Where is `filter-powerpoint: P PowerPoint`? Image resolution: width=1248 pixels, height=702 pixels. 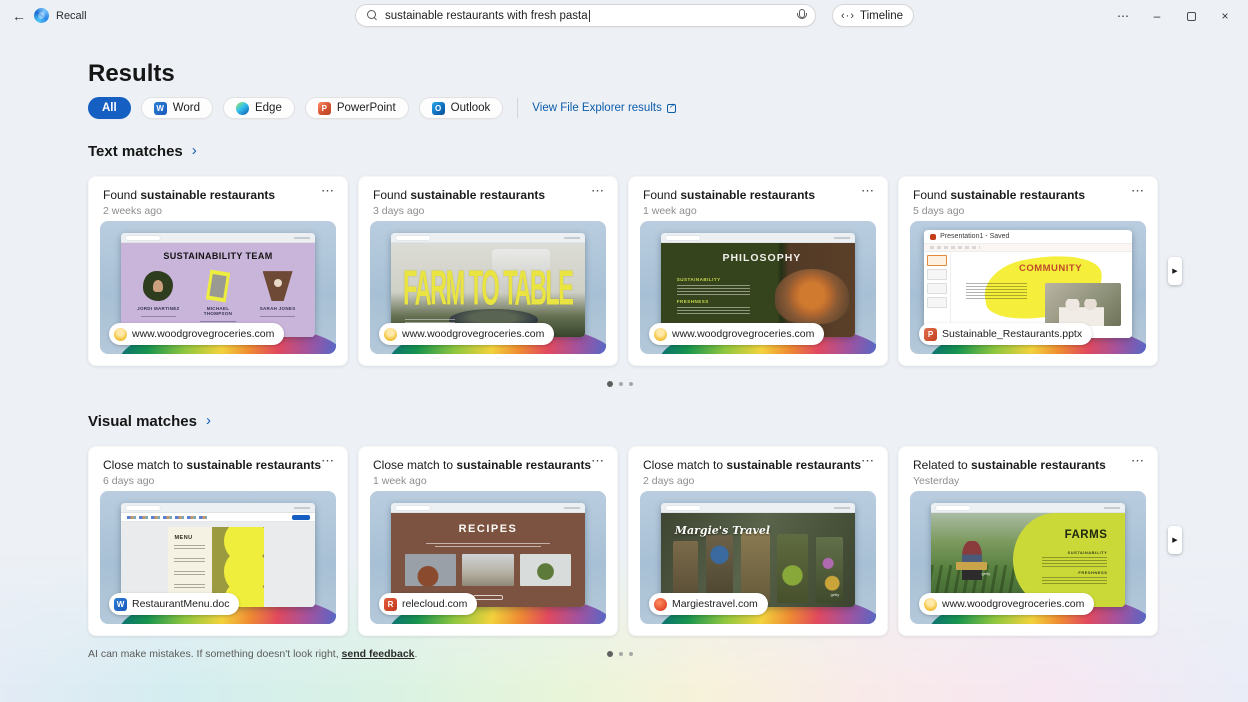
filter-powerpoint: P PowerPoint is located at coordinates (356, 108).